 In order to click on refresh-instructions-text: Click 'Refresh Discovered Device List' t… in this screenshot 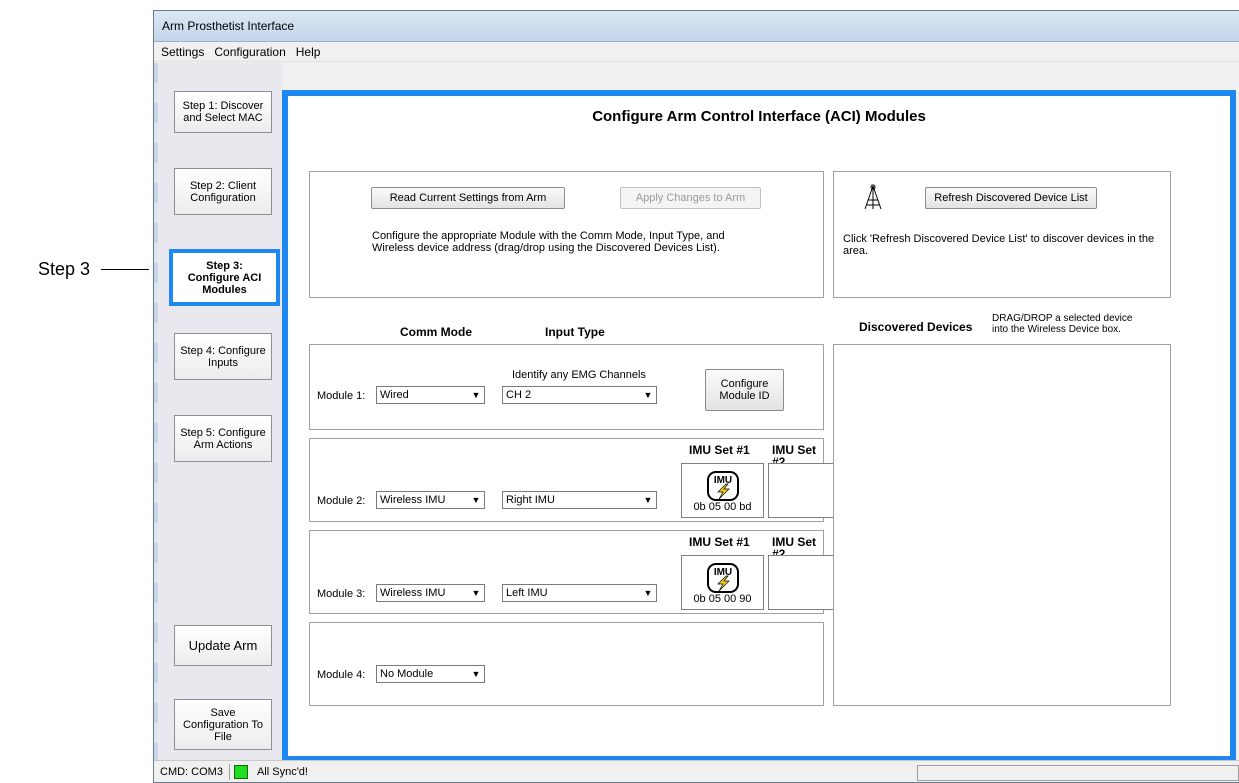, I will do `click(999, 245)`.